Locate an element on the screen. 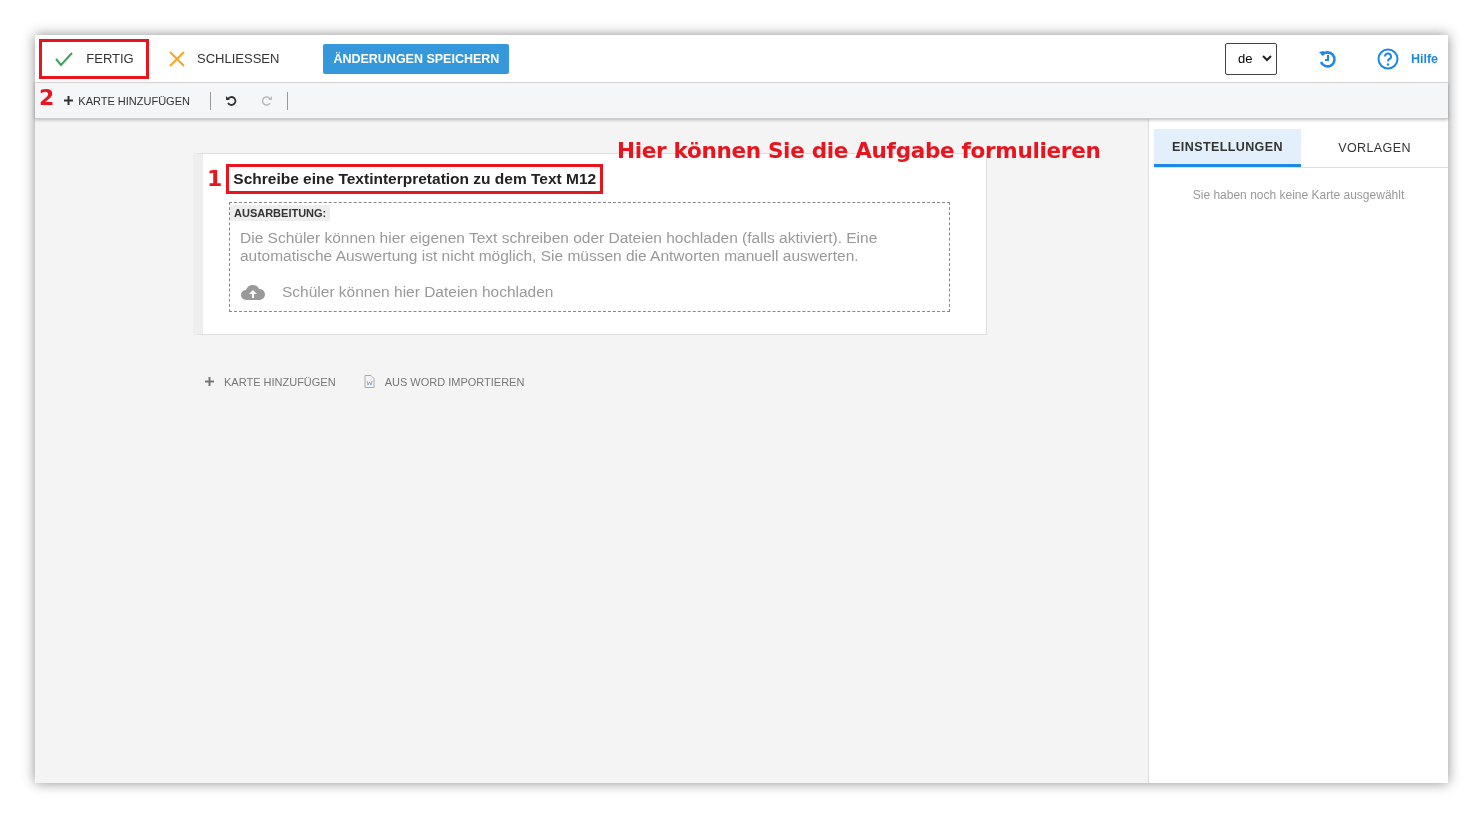 This screenshot has height=819, width=1483. chevron-down-icon is located at coordinates (1266, 58).